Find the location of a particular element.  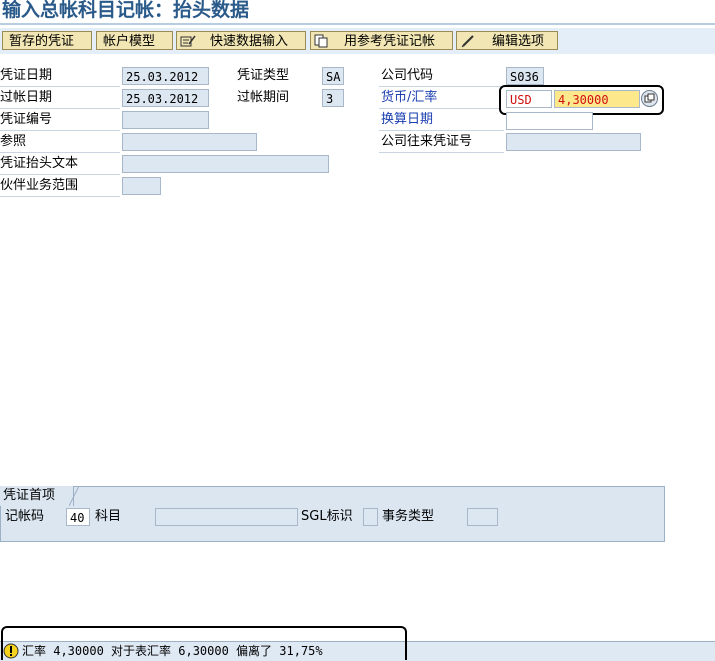

posting-key-label: 记帐码 is located at coordinates (25, 516).